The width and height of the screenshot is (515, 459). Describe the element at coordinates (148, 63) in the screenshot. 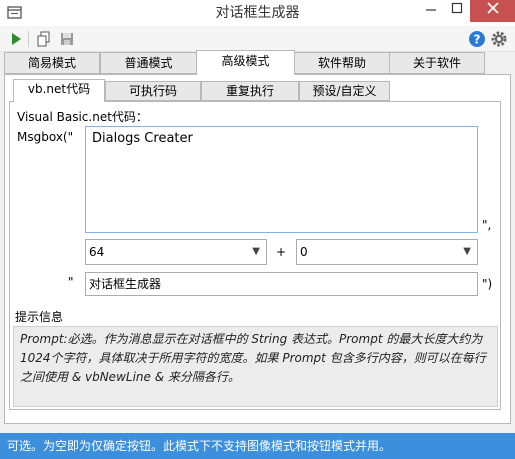

I see `tab-normal-mode: 普通模式` at that location.